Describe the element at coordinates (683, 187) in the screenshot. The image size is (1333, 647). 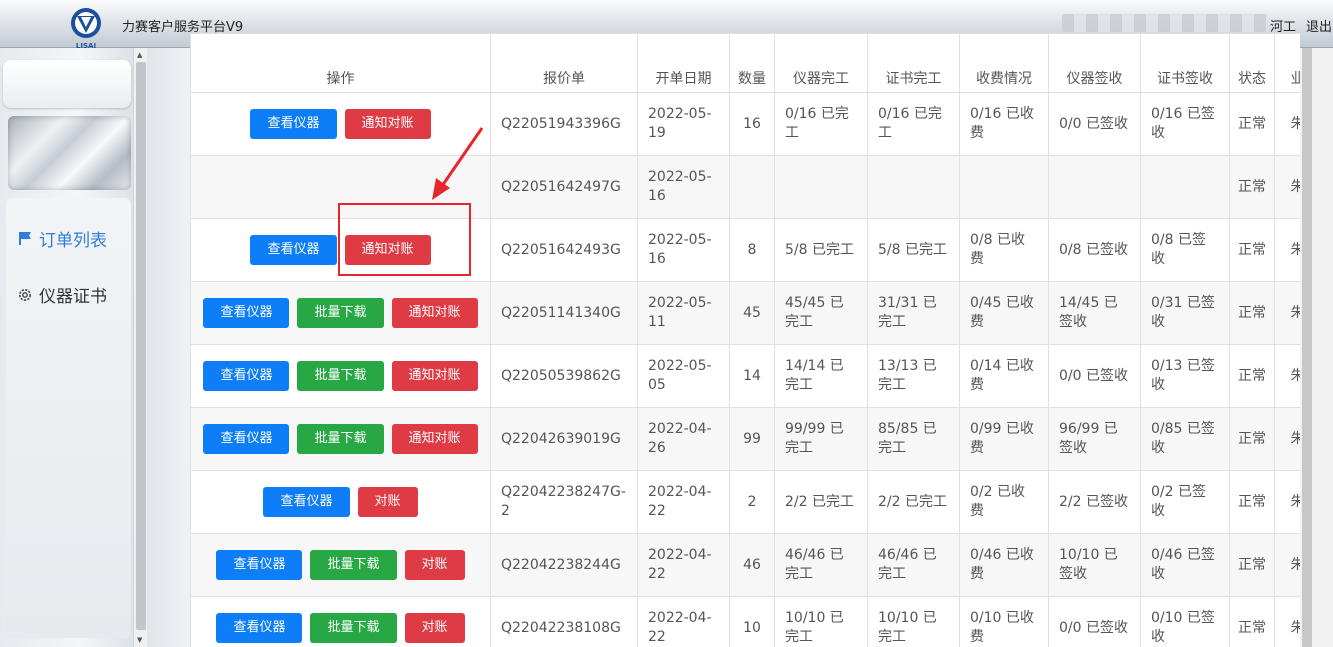
I see `date-cell: 2022-05-16` at that location.